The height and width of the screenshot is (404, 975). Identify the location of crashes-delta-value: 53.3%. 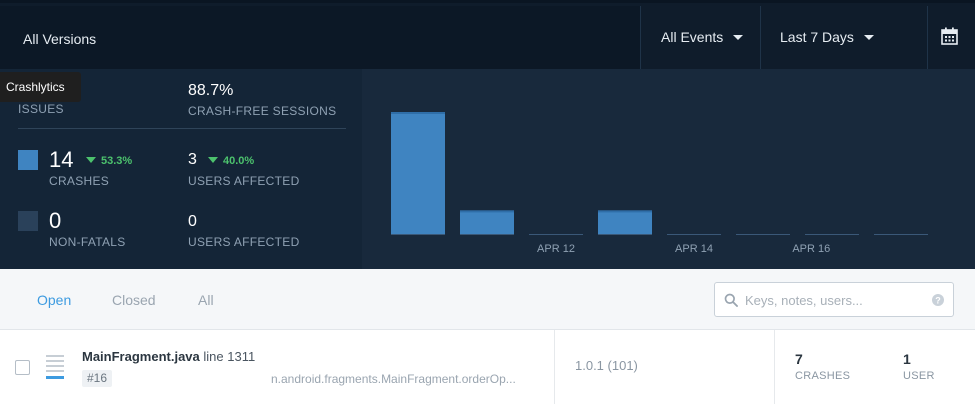
(117, 161).